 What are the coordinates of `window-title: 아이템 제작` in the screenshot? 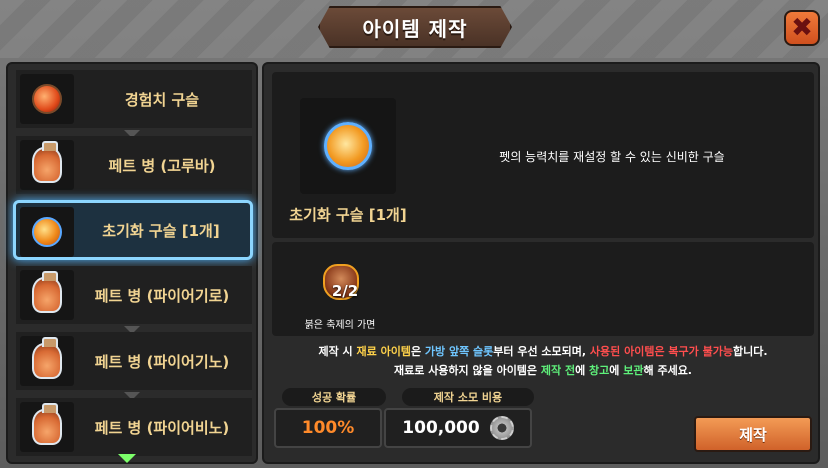 It's located at (415, 28).